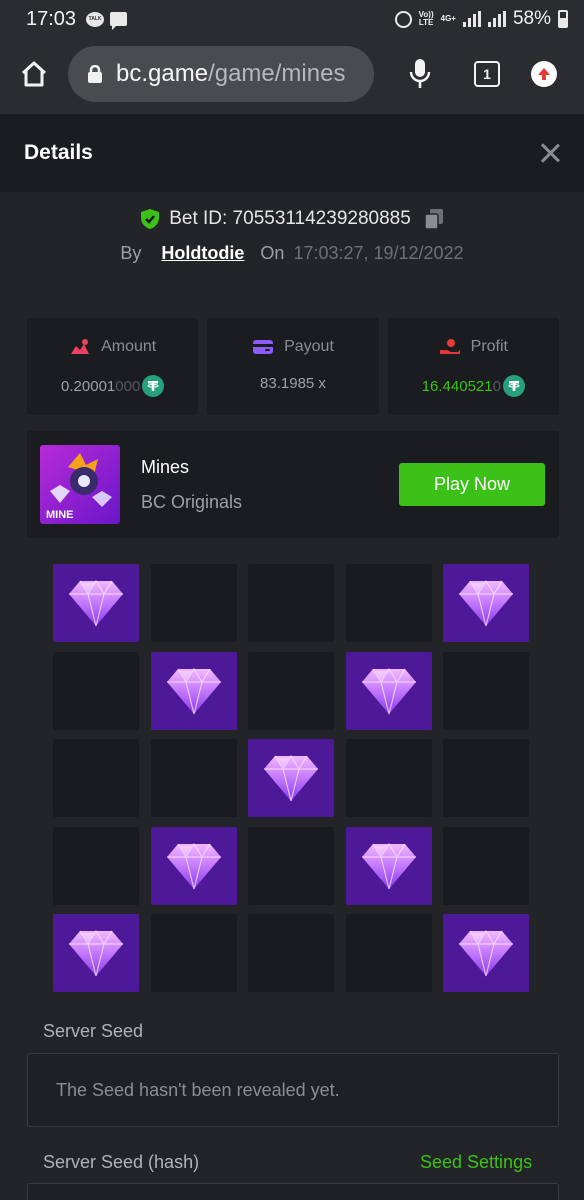 The height and width of the screenshot is (1200, 584). Describe the element at coordinates (34, 74) in the screenshot. I see `home-icon` at that location.